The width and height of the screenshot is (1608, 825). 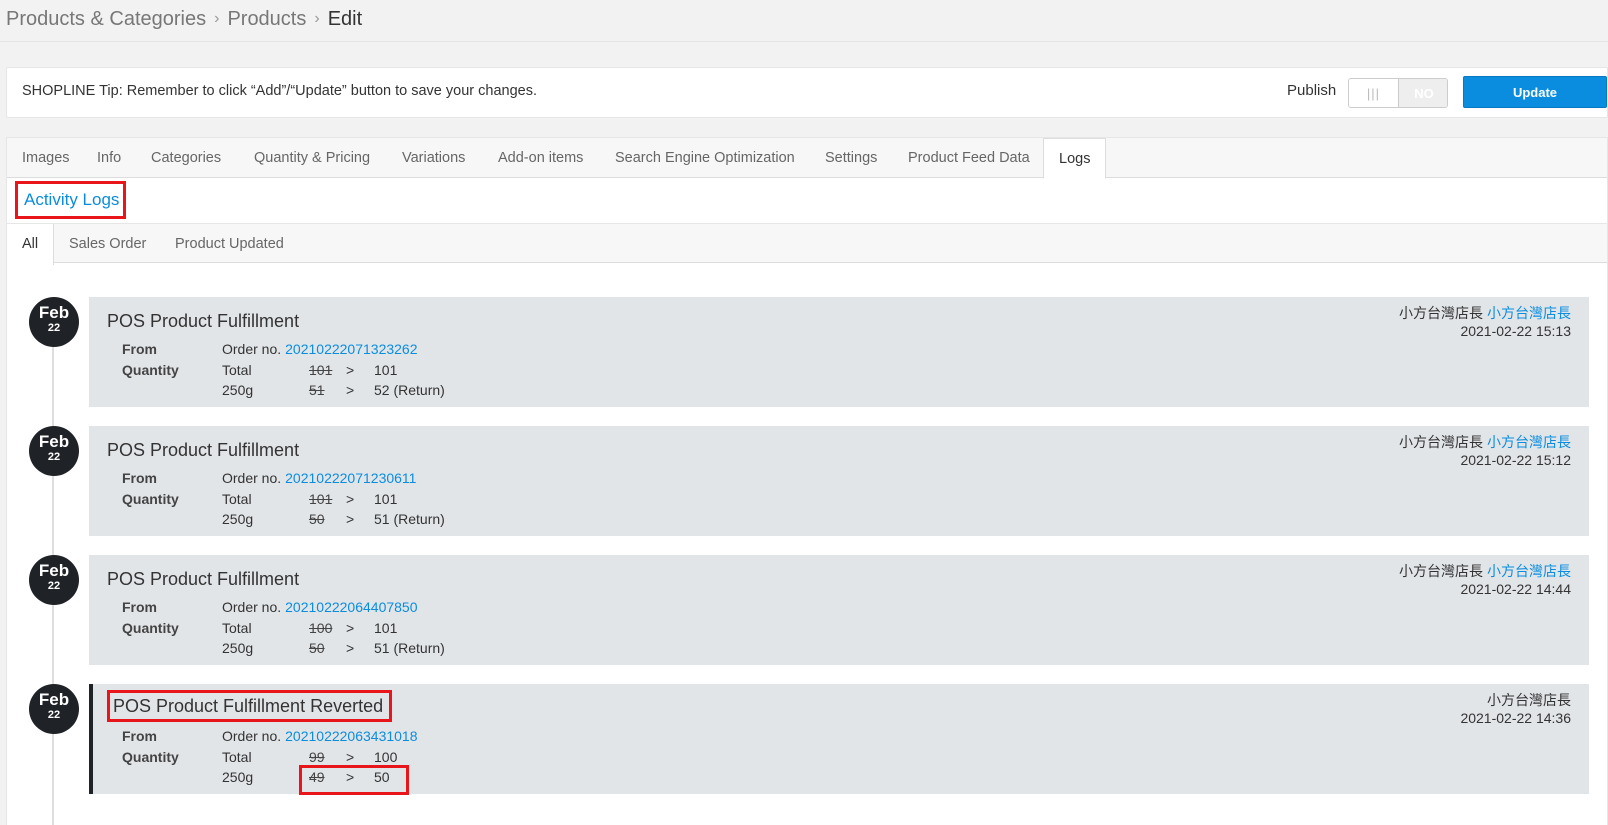 I want to click on tab-seo: Search Engine Optimization, so click(x=705, y=158).